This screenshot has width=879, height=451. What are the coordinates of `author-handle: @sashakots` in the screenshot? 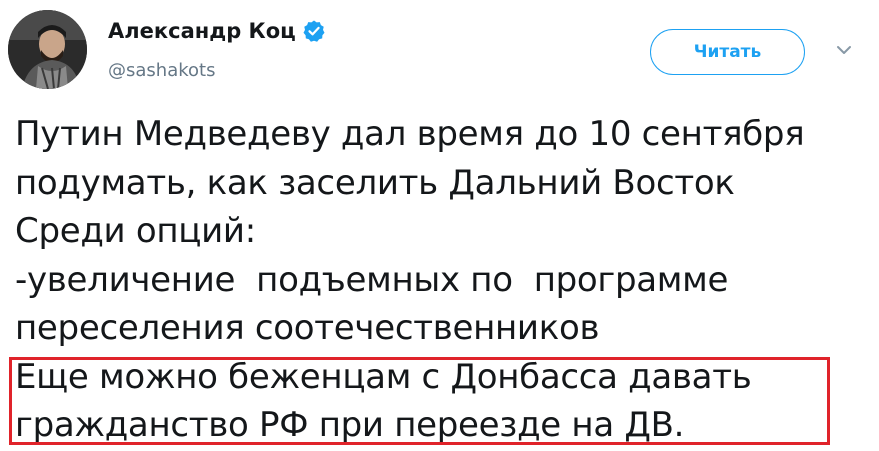 It's located at (161, 70).